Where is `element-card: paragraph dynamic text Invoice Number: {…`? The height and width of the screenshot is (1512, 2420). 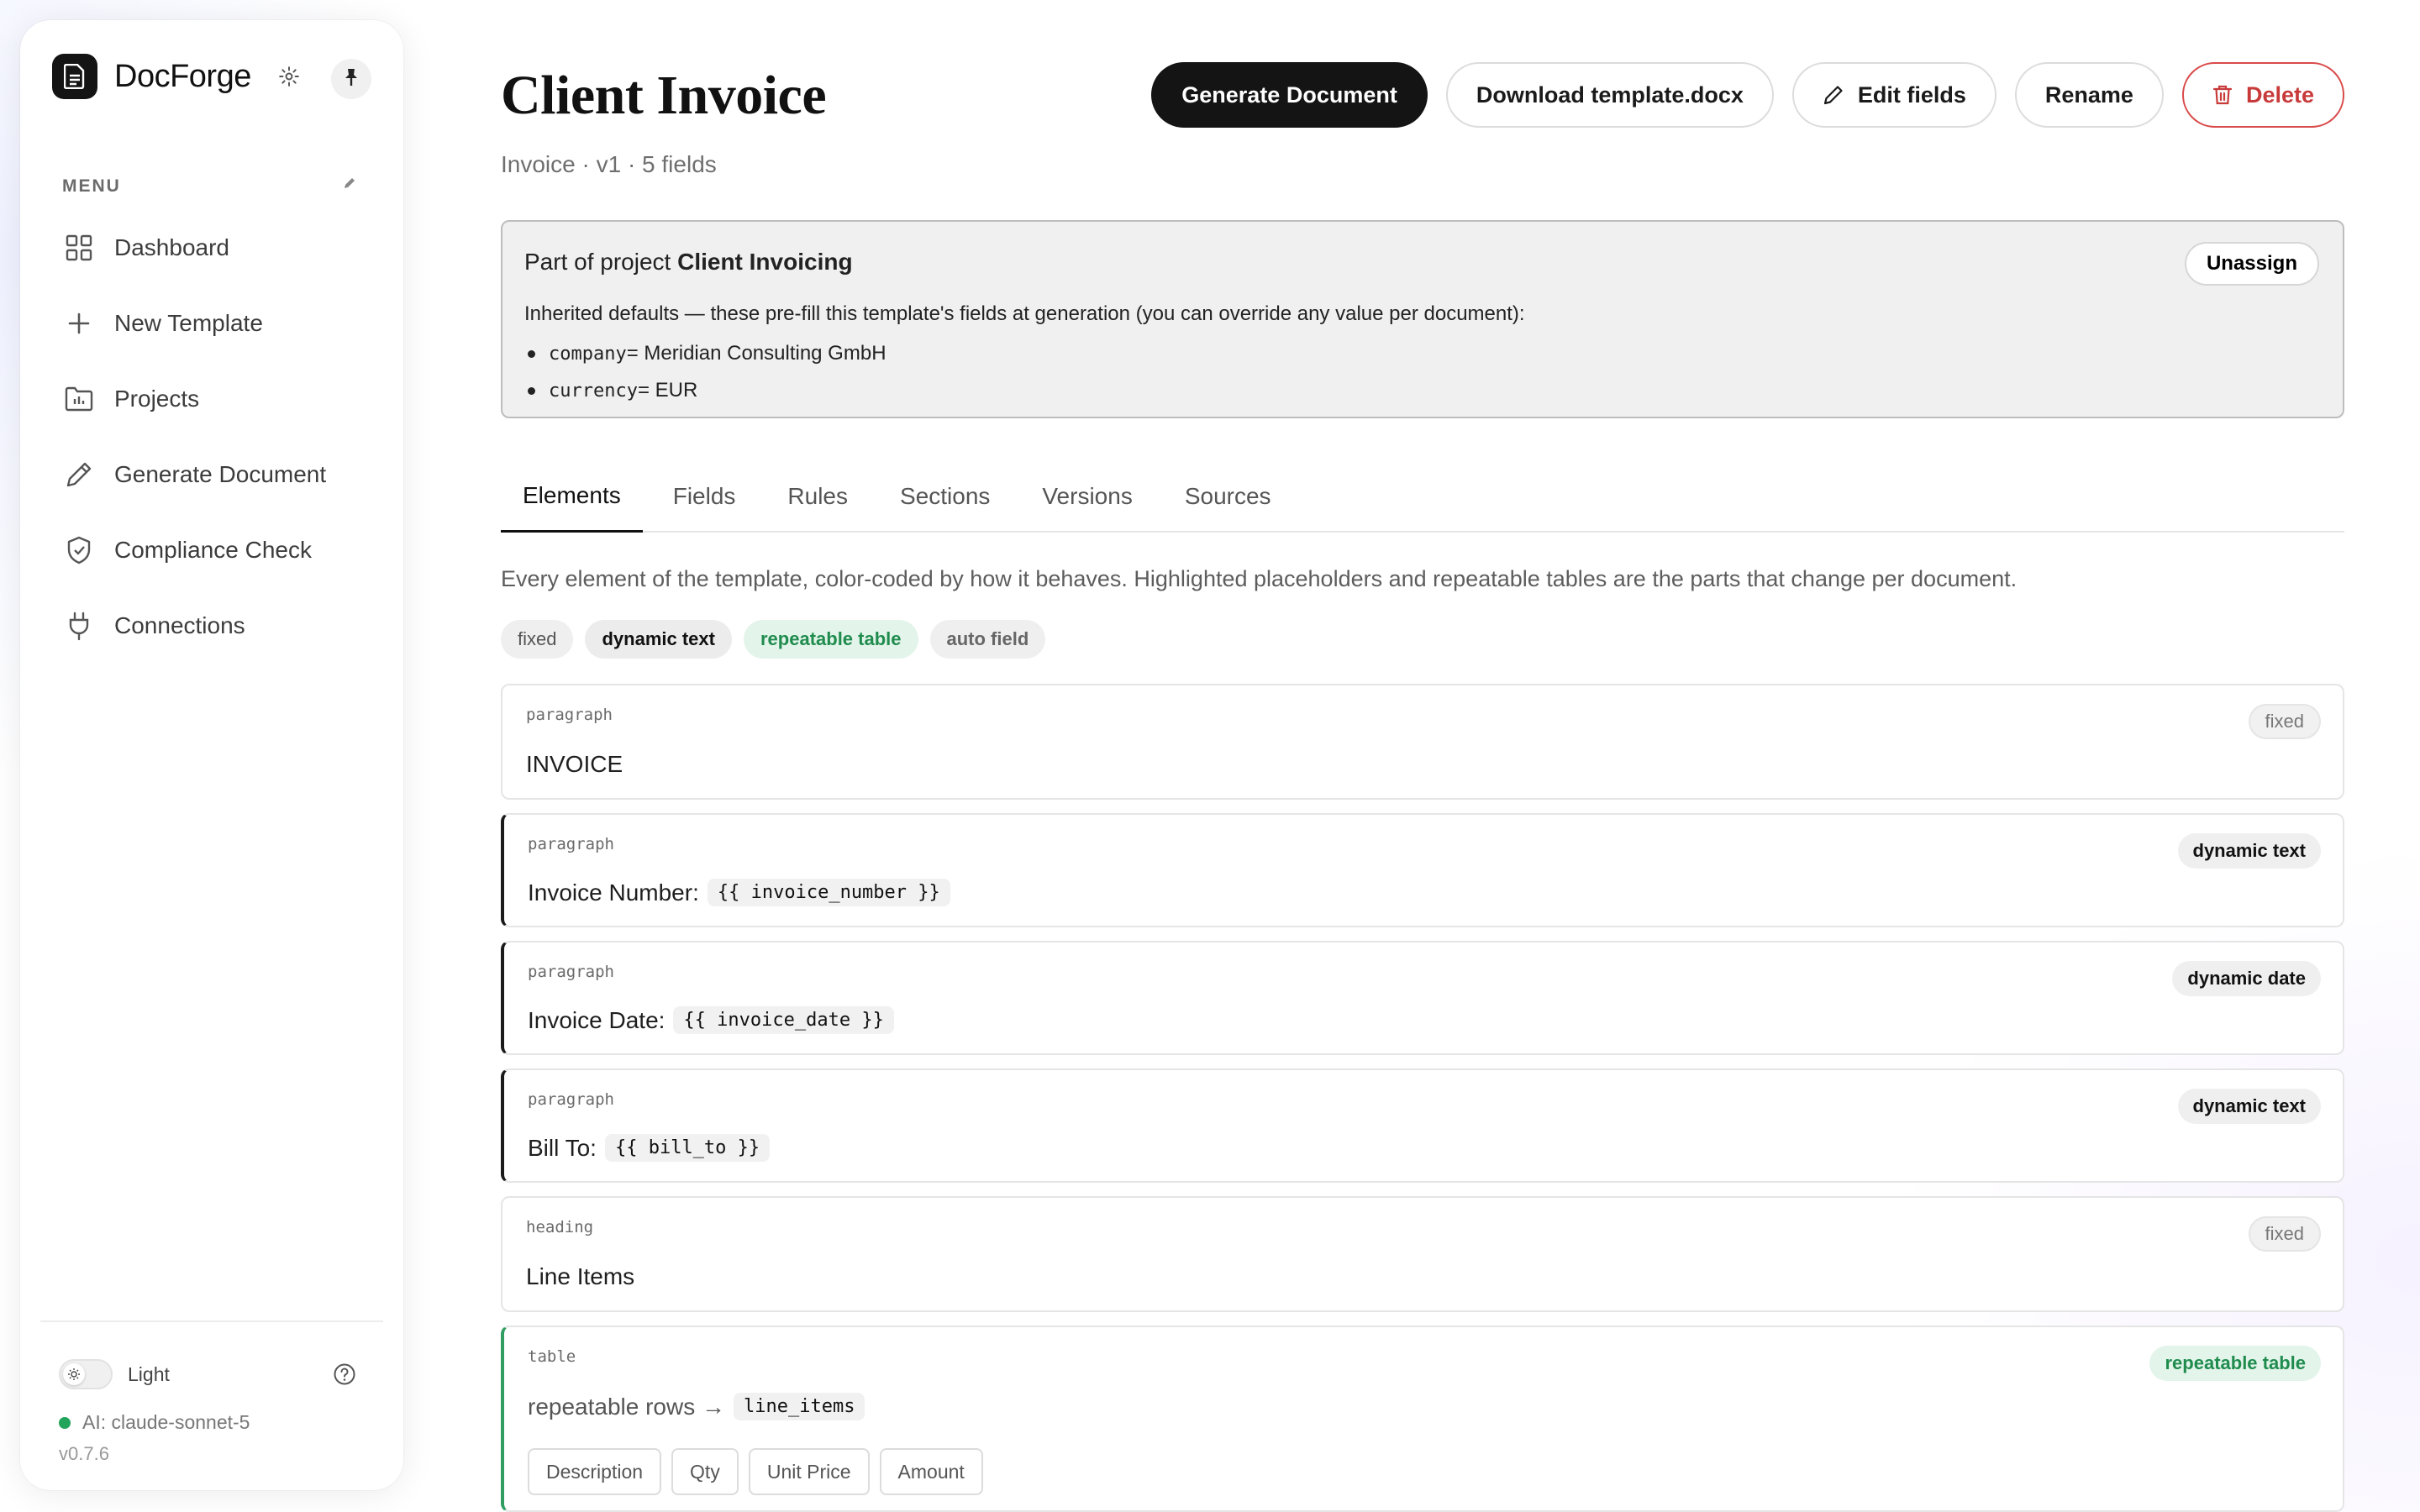
element-card: paragraph dynamic text Invoice Number: {… is located at coordinates (1422, 870).